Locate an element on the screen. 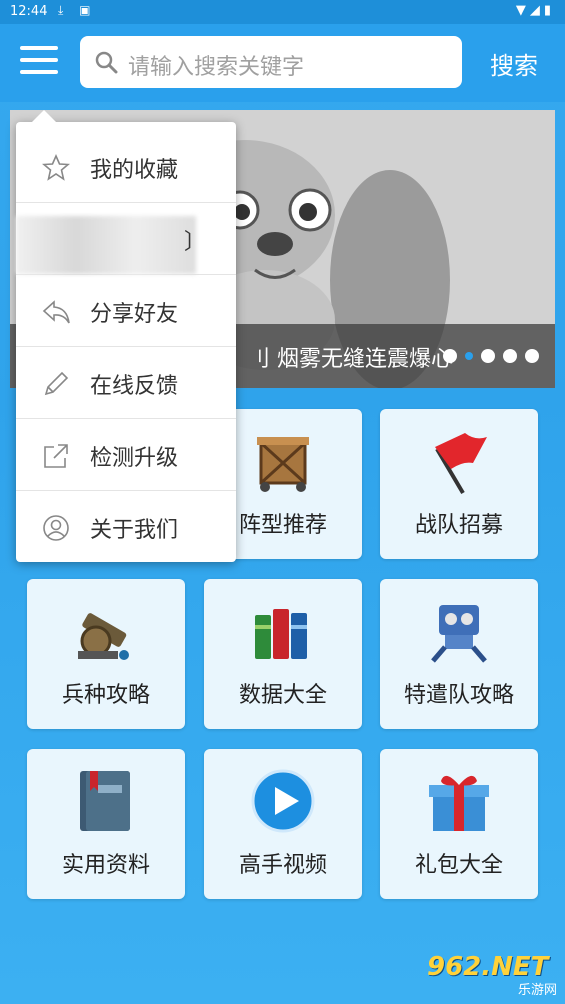  menu-item-share: 分享好友 is located at coordinates (126, 310).